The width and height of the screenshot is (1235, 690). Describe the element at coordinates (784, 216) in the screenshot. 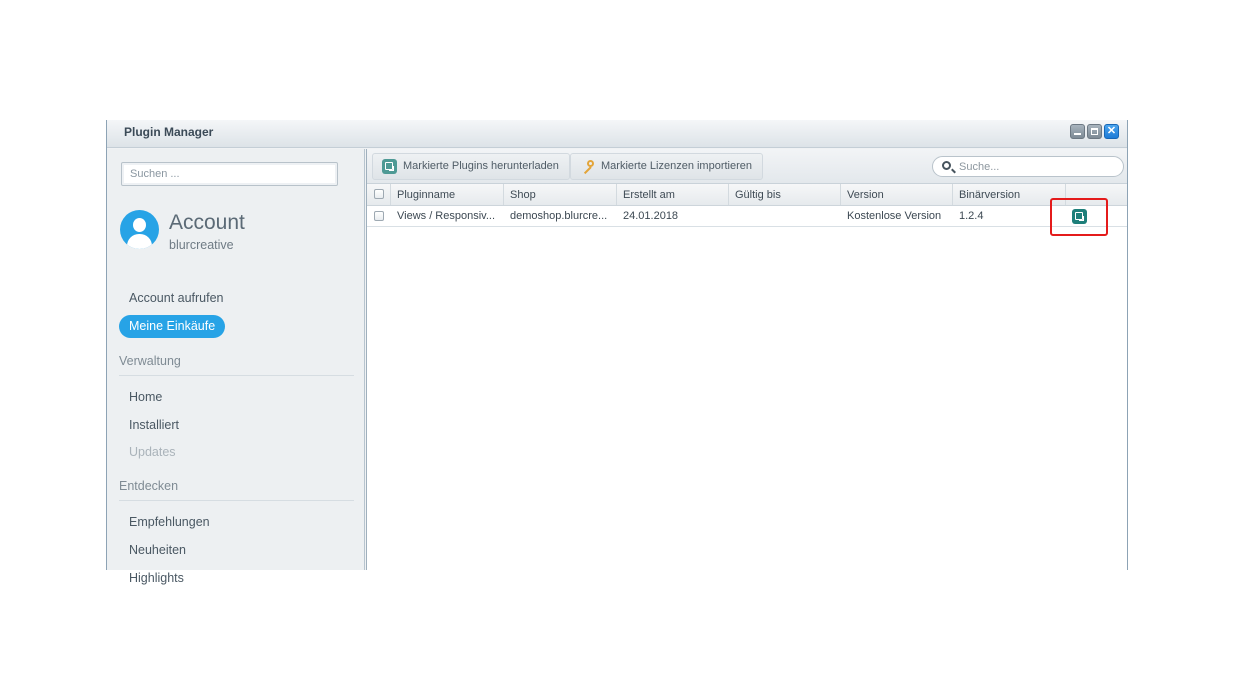

I see `cell-valid-until` at that location.